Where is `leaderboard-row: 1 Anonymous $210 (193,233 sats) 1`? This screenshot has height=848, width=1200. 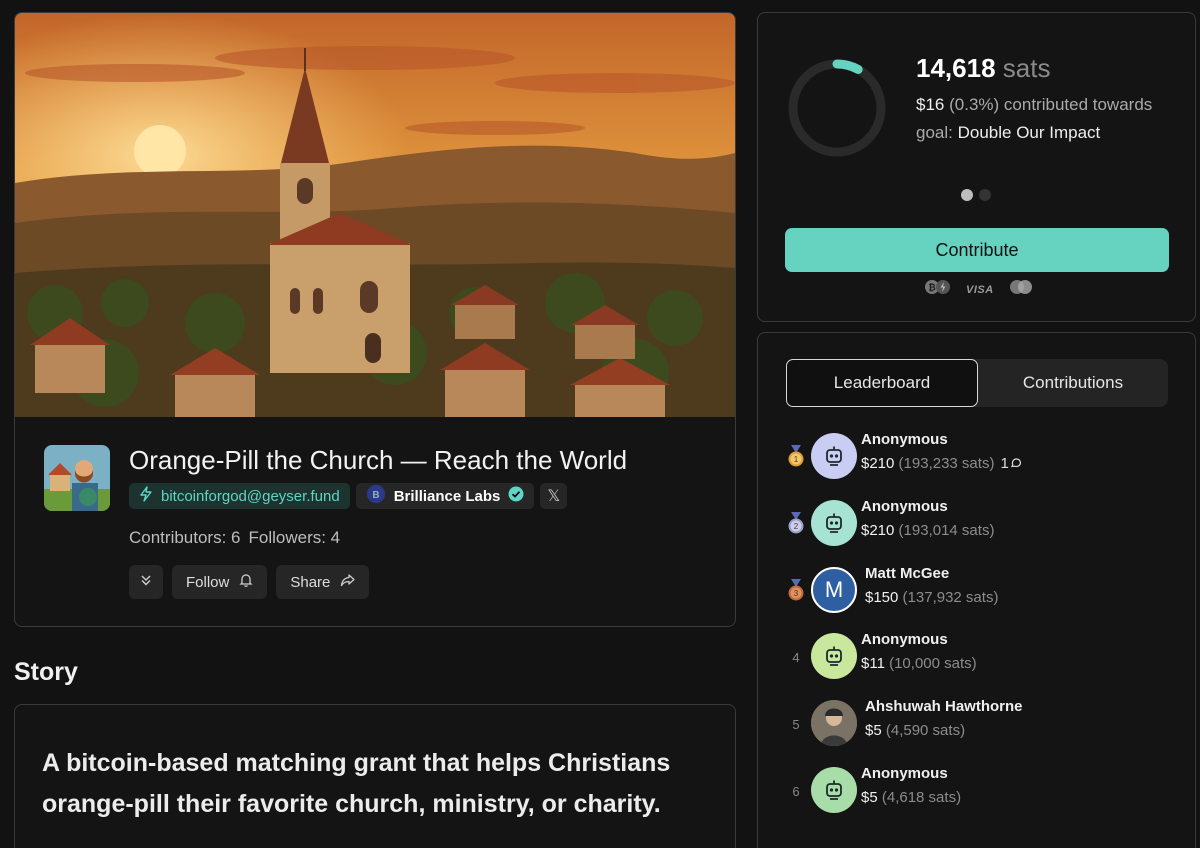 leaderboard-row: 1 Anonymous $210 (193,233 sats) 1 is located at coordinates (976, 457).